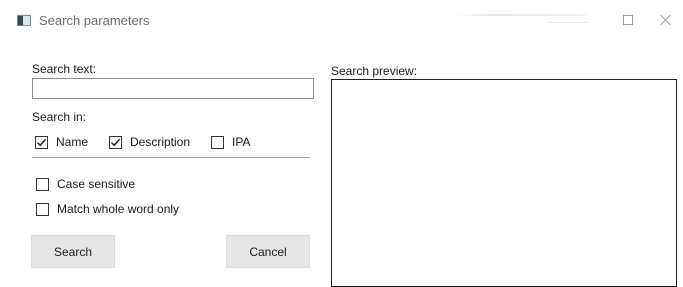 This screenshot has height=287, width=683. I want to click on search-in-ipa-label: IPA, so click(241, 142).